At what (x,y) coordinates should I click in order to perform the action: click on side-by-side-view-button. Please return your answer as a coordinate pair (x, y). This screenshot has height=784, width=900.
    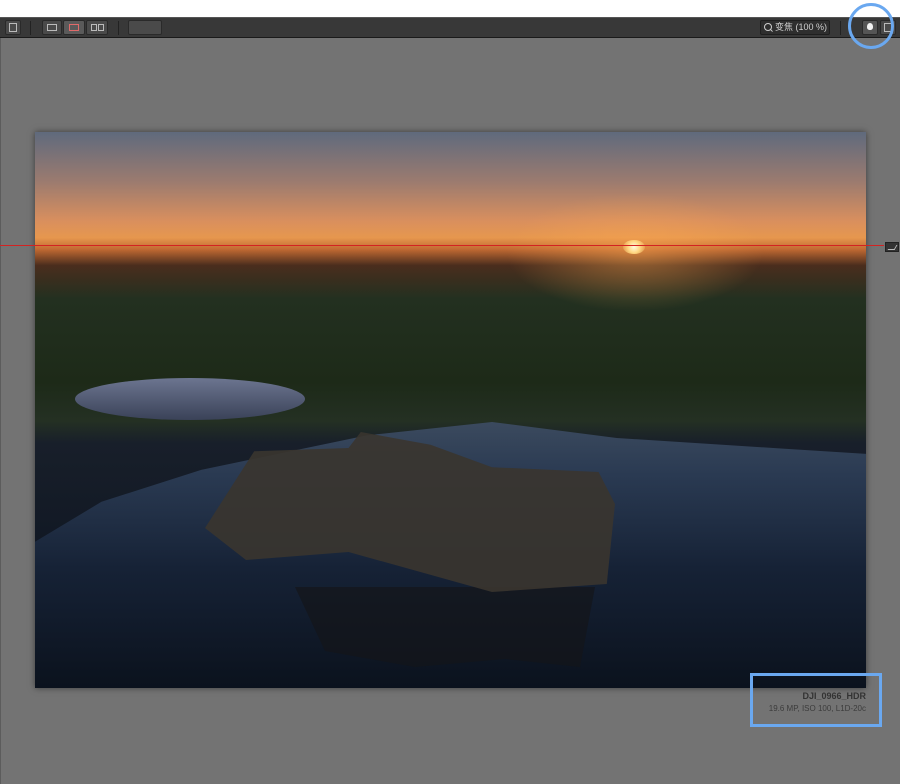
    Looking at the image, I should click on (97, 27).